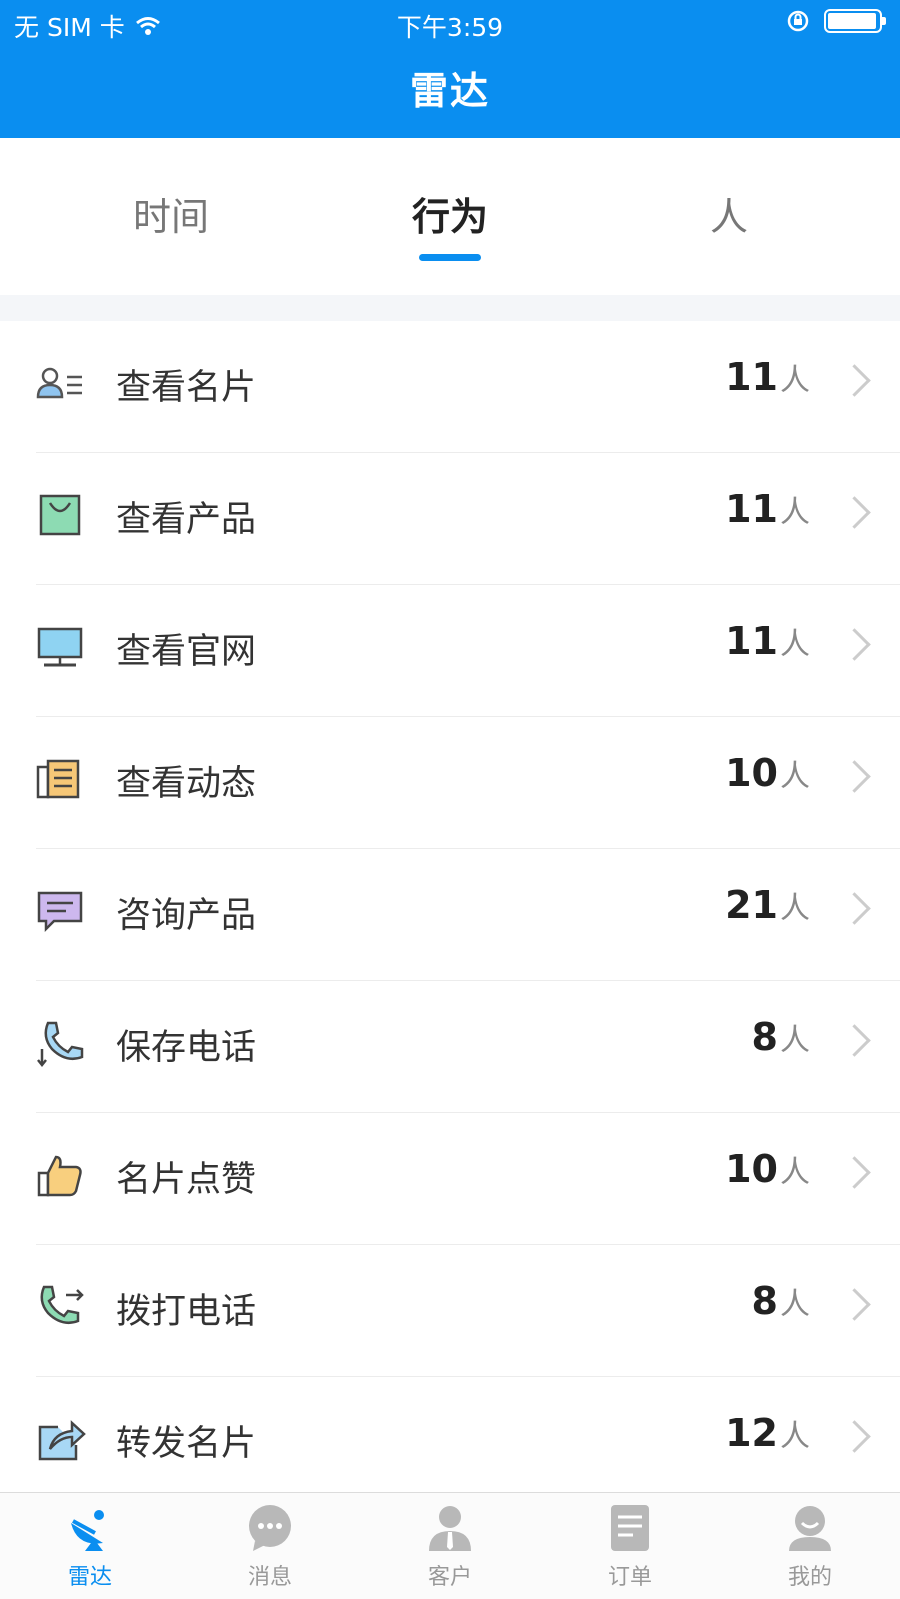 Image resolution: width=900 pixels, height=1599 pixels. I want to click on list-item-call-phone: 拨打电话 8人, so click(468, 1311).